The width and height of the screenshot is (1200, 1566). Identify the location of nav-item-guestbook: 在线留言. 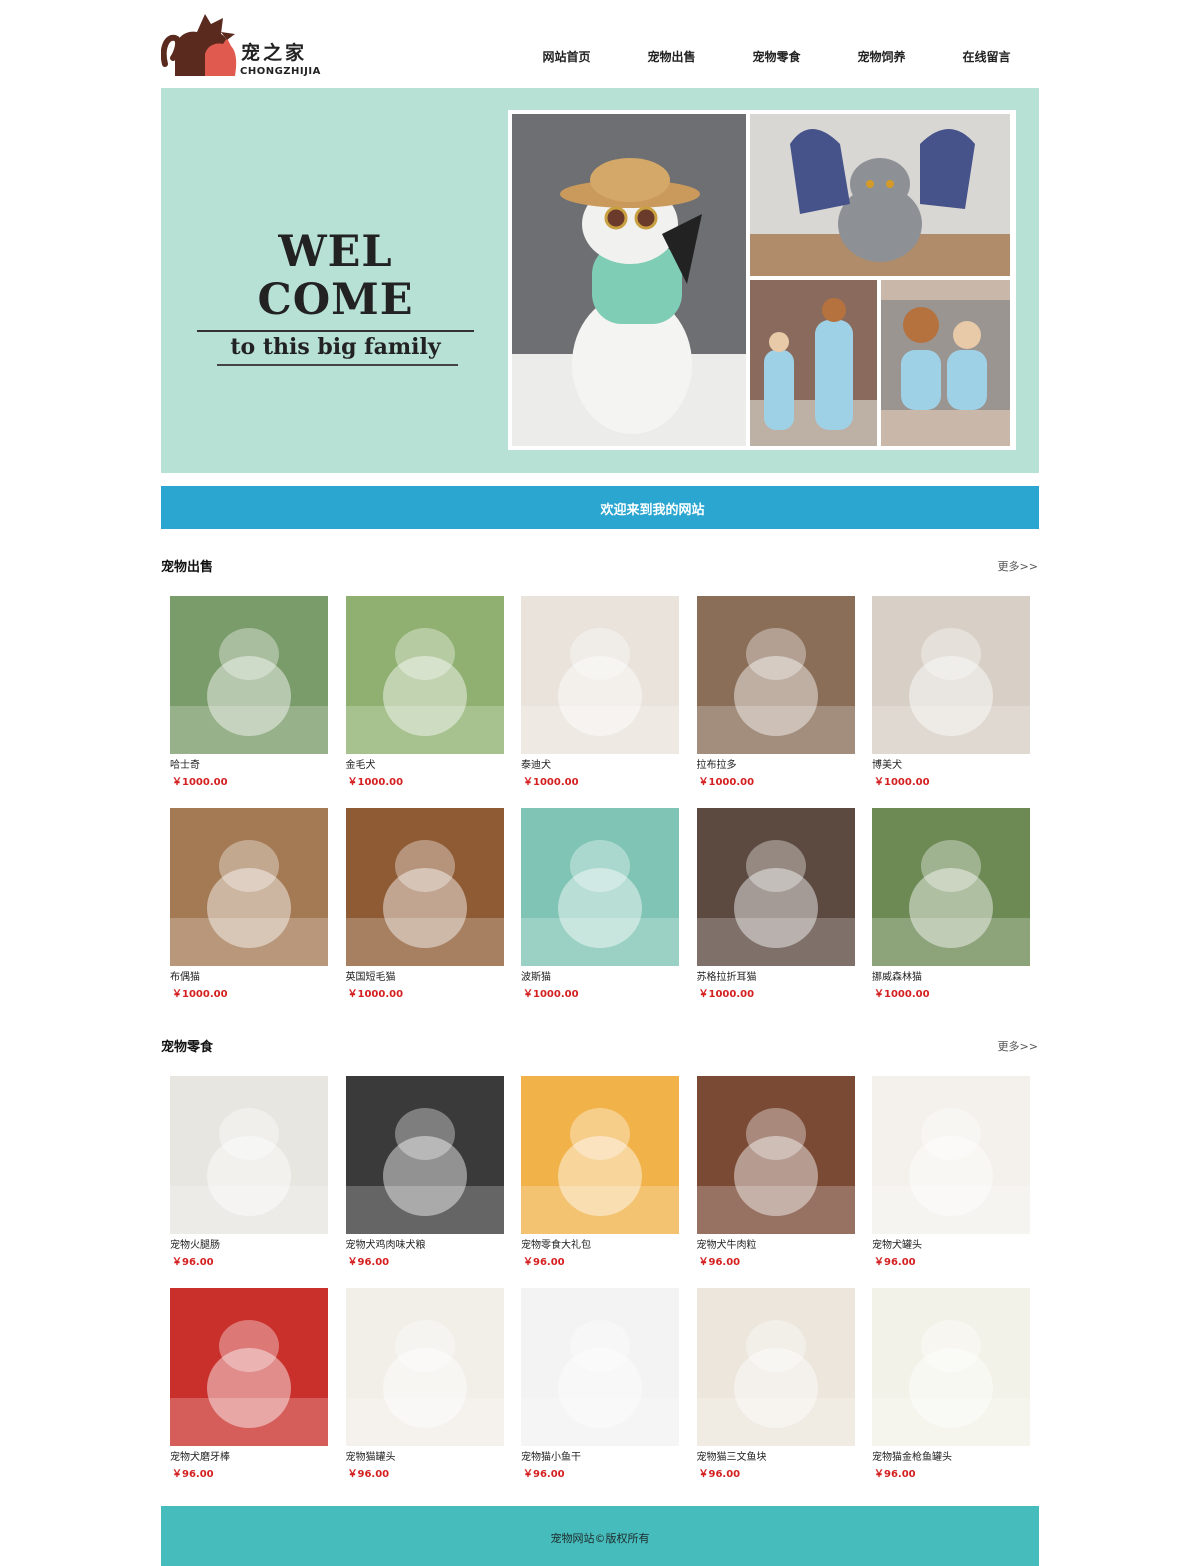
(986, 56).